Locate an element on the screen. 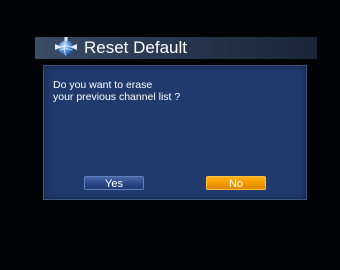 This screenshot has width=340, height=270. no-button: No is located at coordinates (236, 183).